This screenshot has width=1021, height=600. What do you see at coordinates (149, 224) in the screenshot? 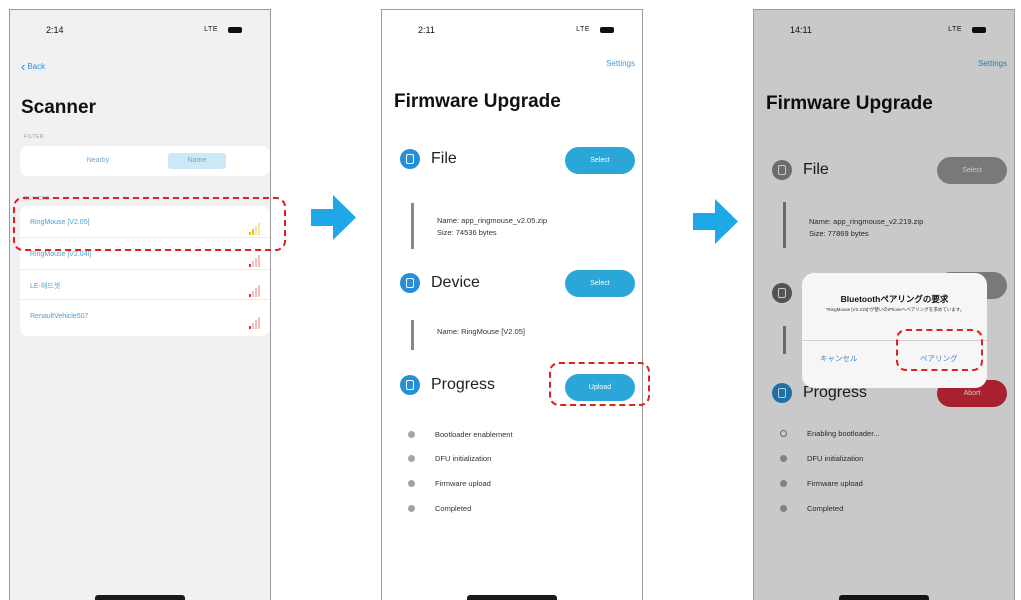
I see `device-highlight` at bounding box center [149, 224].